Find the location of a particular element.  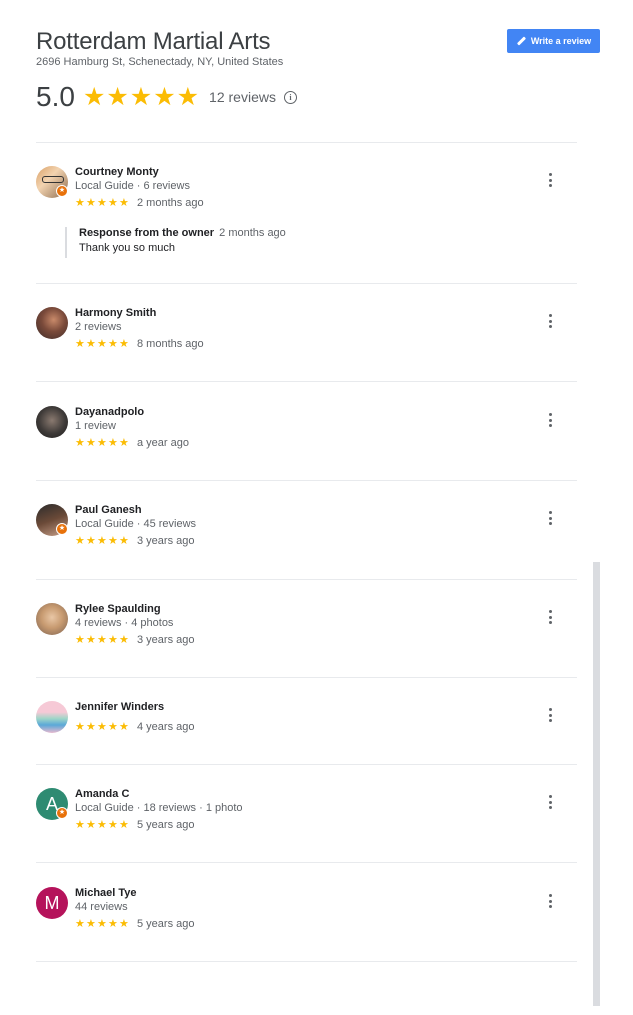

review-rating: ★ ★ ★ ★ ★ 8 months ago is located at coordinates (139, 344).